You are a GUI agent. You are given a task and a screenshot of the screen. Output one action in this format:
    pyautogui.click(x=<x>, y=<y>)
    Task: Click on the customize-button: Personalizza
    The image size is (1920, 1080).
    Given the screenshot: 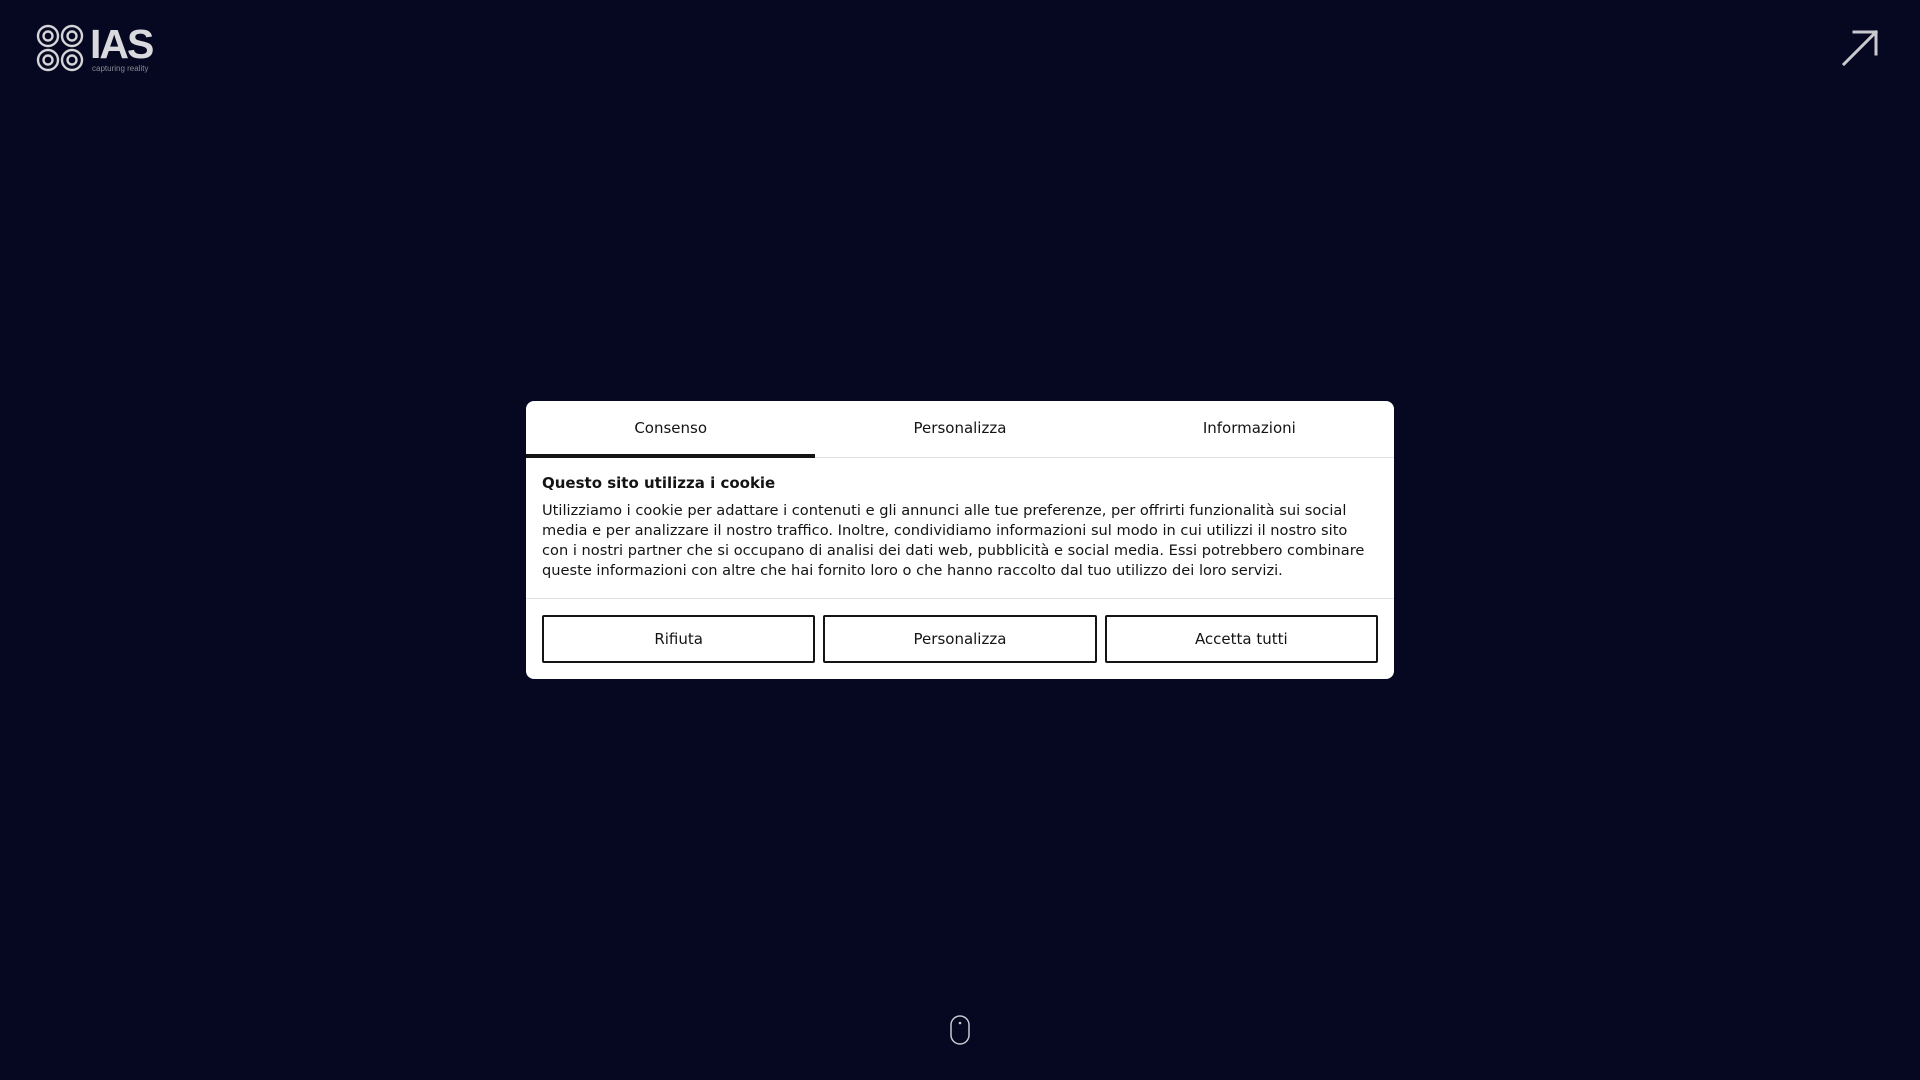 What is the action you would take?
    pyautogui.click(x=960, y=639)
    